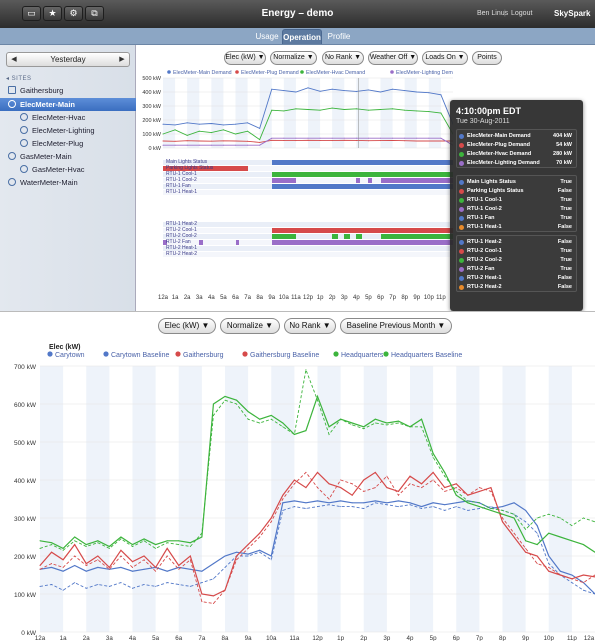 Image resolution: width=595 pixels, height=641 pixels. Describe the element at coordinates (182, 254) in the screenshot. I see `status-row-label: RTU-2 Heat-2` at that location.